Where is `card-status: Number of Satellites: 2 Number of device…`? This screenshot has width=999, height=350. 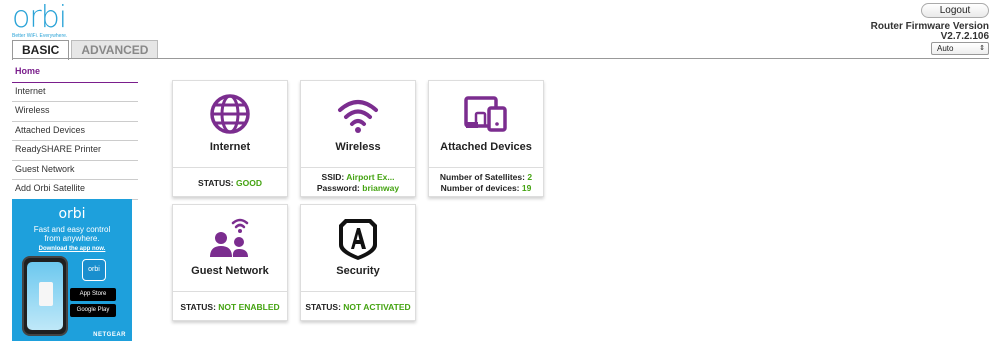
card-status: Number of Satellites: 2 Number of device… is located at coordinates (486, 183).